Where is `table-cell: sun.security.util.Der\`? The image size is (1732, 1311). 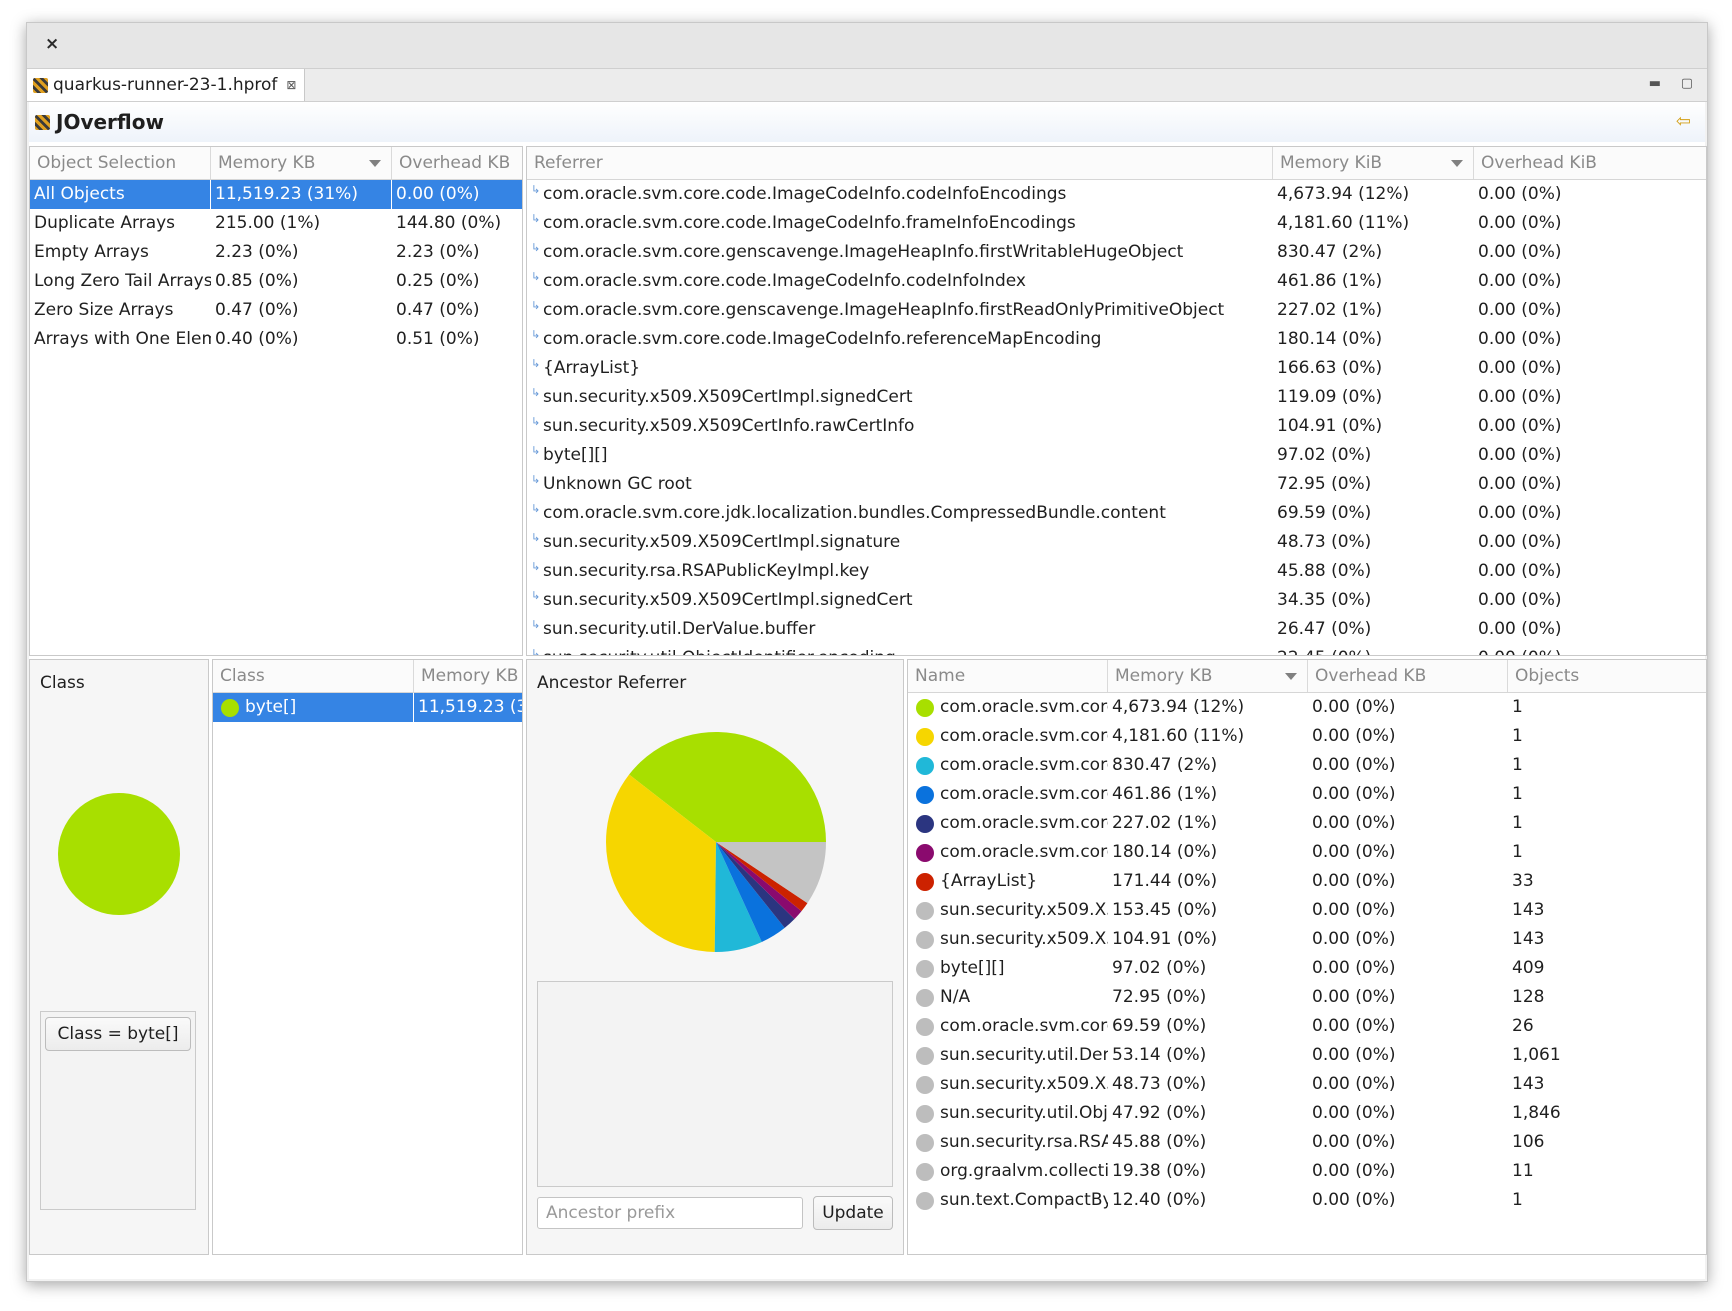
table-cell: sun.security.util.Der\ is located at coordinates (1024, 1055).